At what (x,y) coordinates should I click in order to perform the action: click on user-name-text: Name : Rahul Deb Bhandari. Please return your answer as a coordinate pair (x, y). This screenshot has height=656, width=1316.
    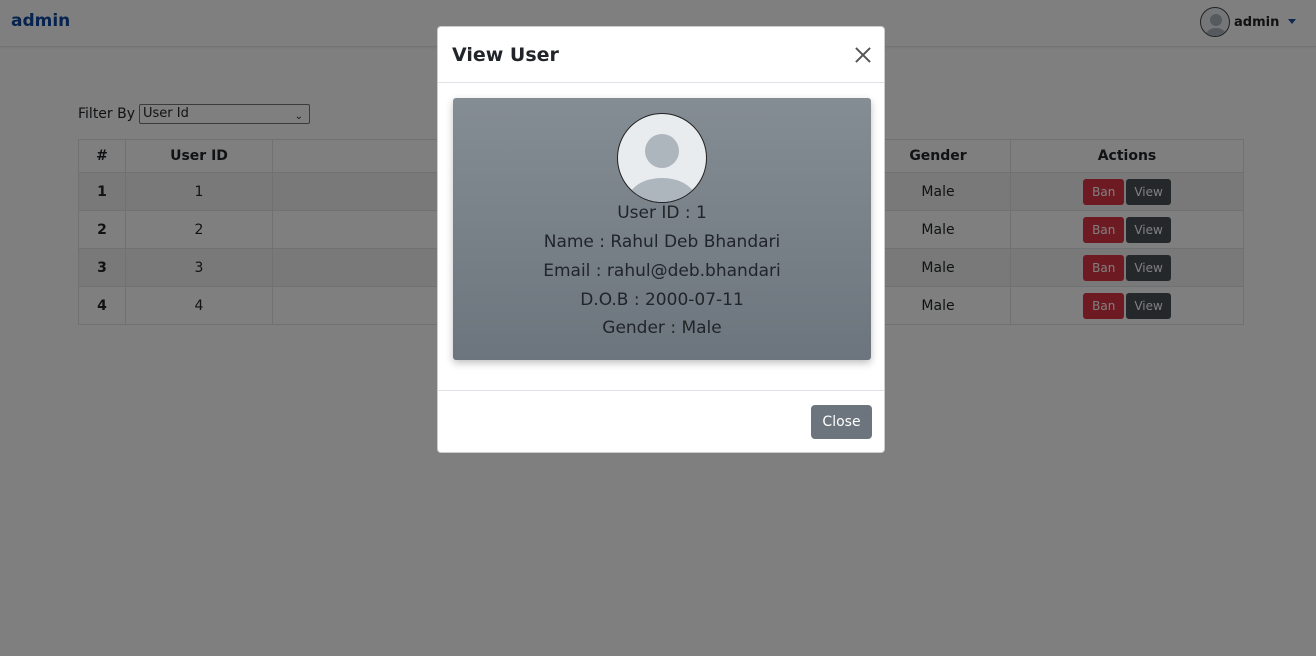
    Looking at the image, I should click on (662, 242).